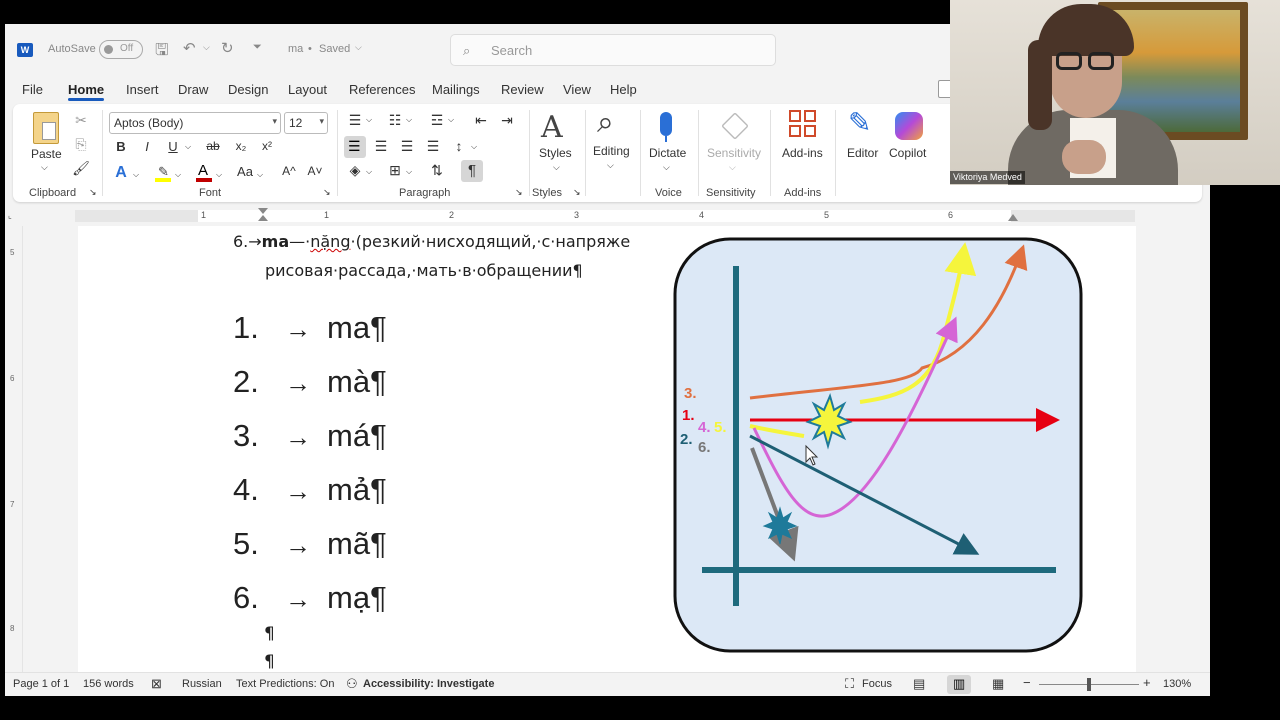 The image size is (1280, 720). What do you see at coordinates (555, 153) in the screenshot?
I see `styles-button: Styles` at bounding box center [555, 153].